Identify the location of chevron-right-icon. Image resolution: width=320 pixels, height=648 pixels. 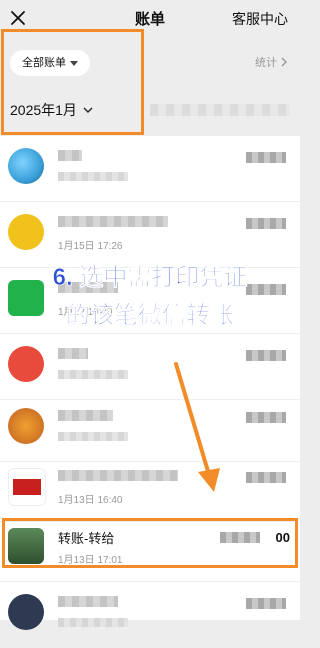
(284, 62).